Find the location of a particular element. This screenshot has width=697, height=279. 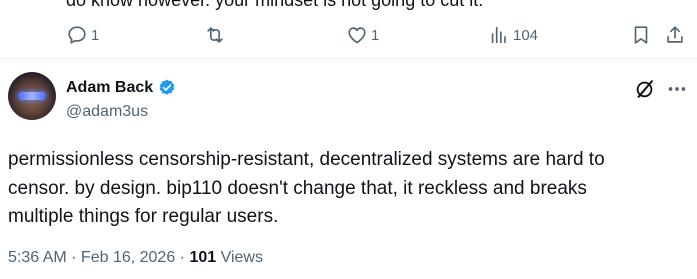

previous-tweet-action-bar: 1 1 104 is located at coordinates (348, 37).